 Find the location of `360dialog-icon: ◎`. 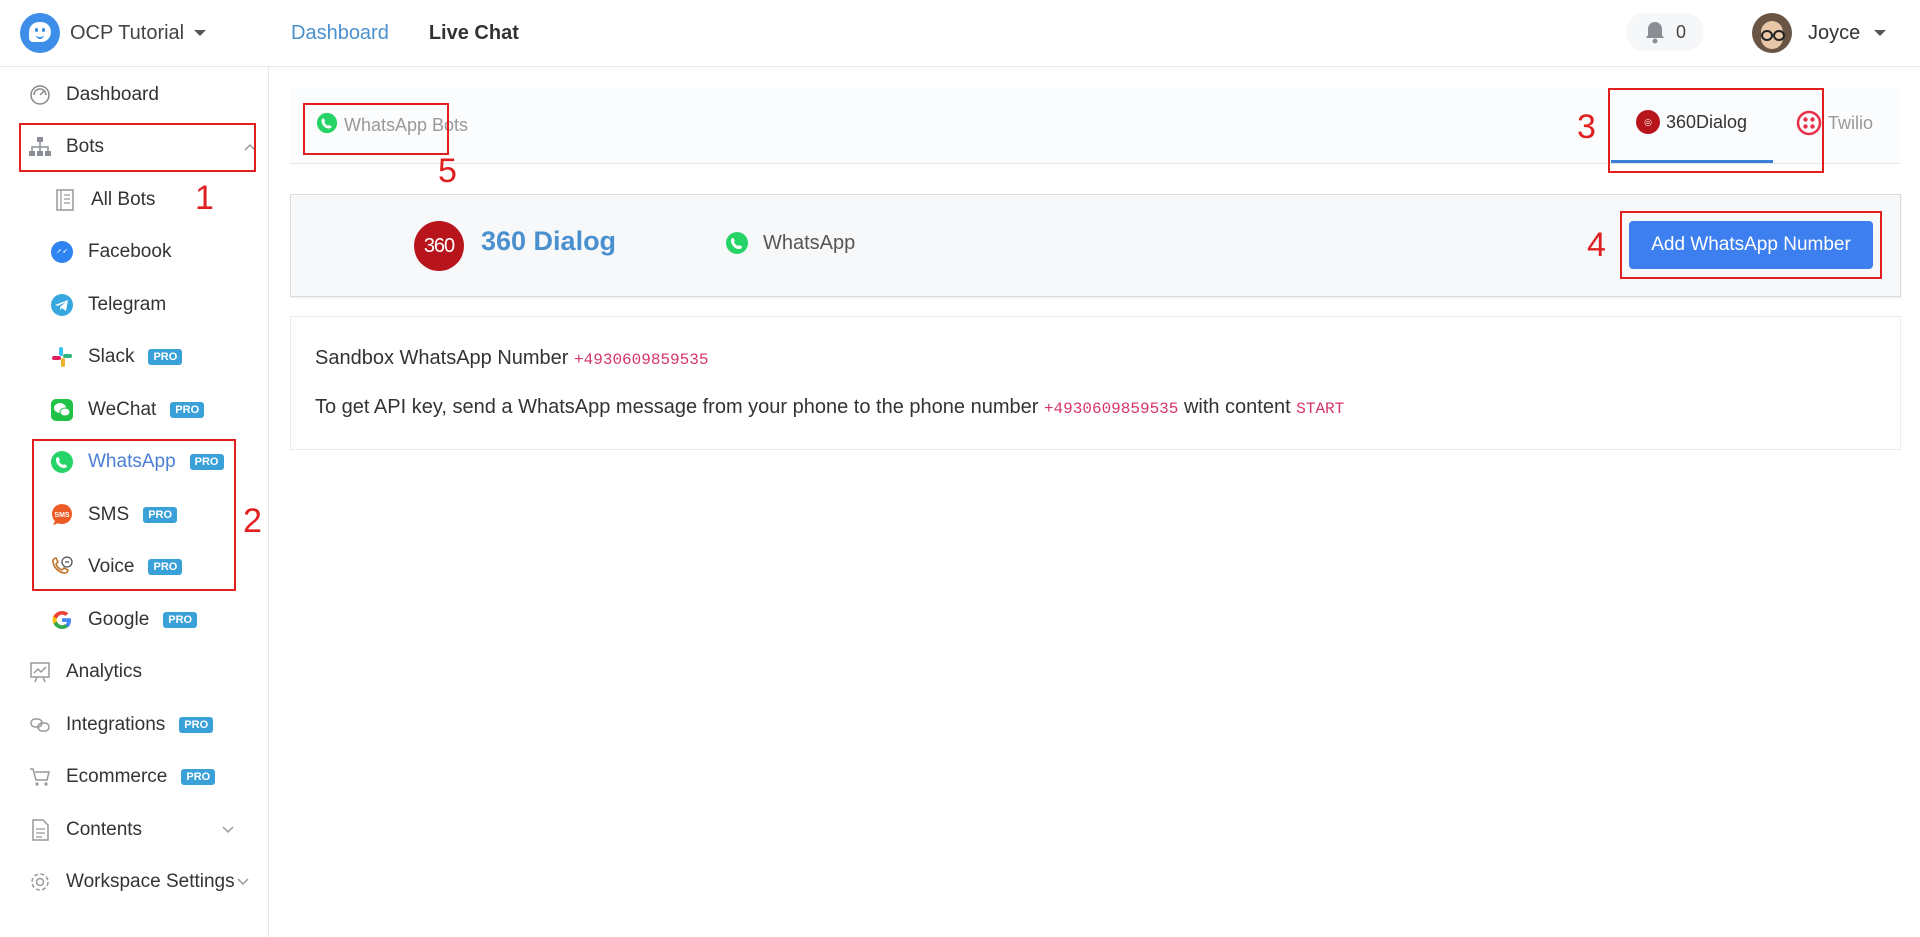

360dialog-icon: ◎ is located at coordinates (1648, 122).